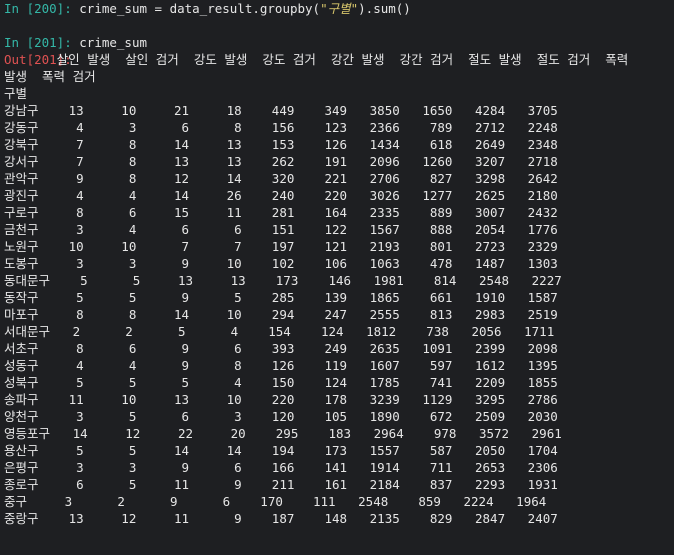  I want to click on table-row: 용산구 5 5 14 14 194 173 1557 587 2050 1704, so click(339, 450).